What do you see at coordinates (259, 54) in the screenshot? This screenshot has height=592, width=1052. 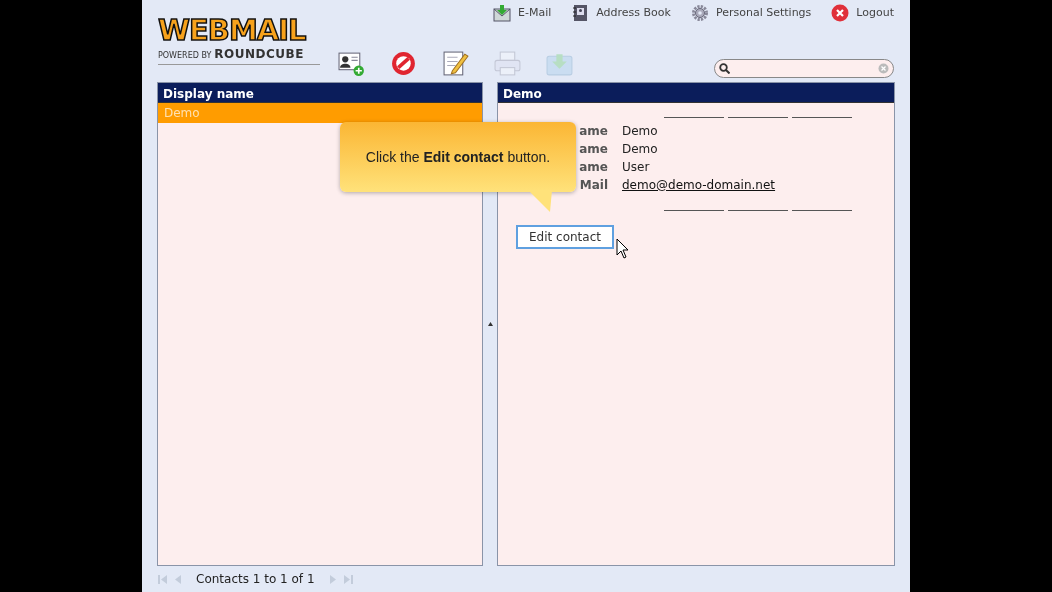 I see `logo-brand: ROUNDCUBE` at bounding box center [259, 54].